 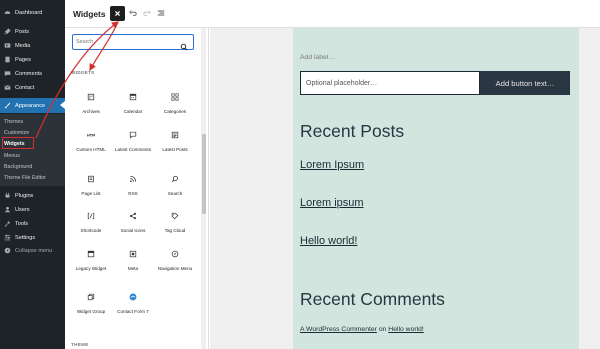 I want to click on close-icon, so click(x=117, y=13).